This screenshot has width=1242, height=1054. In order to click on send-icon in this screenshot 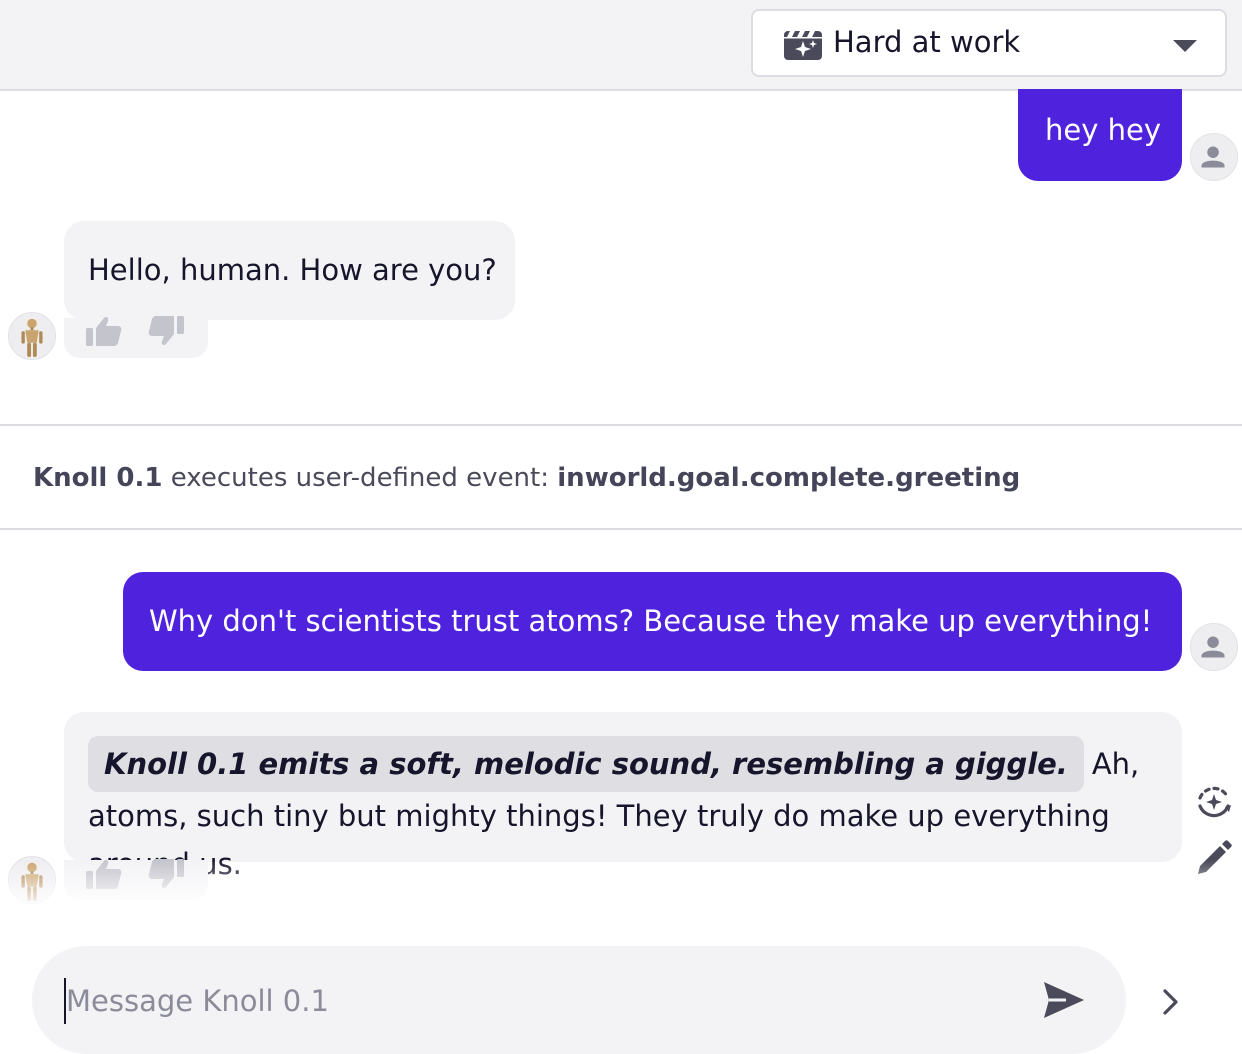, I will do `click(1064, 1000)`.